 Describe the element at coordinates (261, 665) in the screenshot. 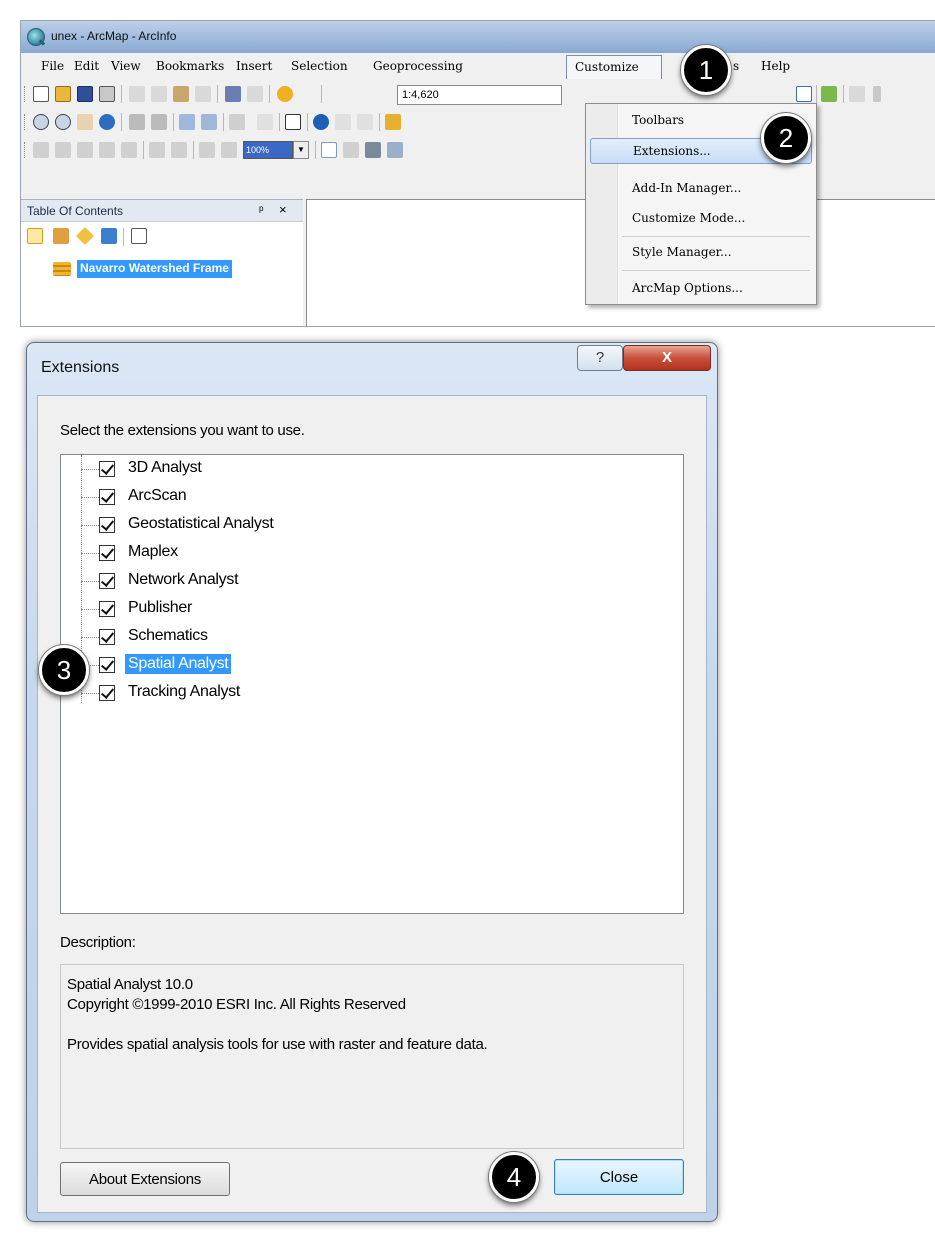

I see `extension-item-spatial-analyst: Spatial Analyst` at that location.